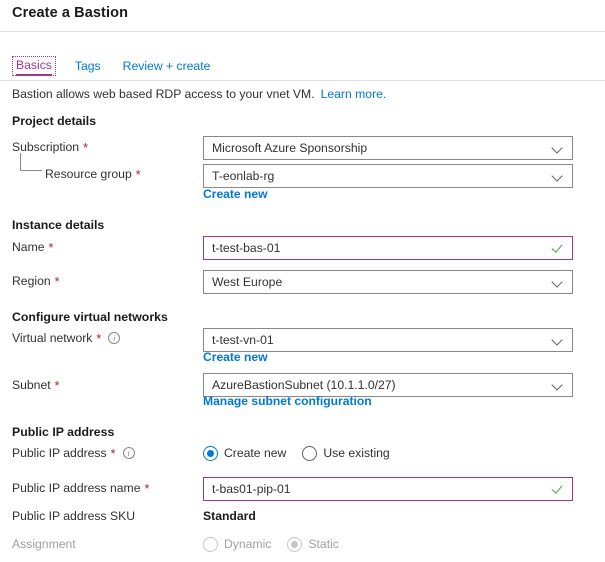 The width and height of the screenshot is (605, 562). I want to click on section-heading-instance-details: Instance details, so click(58, 225).